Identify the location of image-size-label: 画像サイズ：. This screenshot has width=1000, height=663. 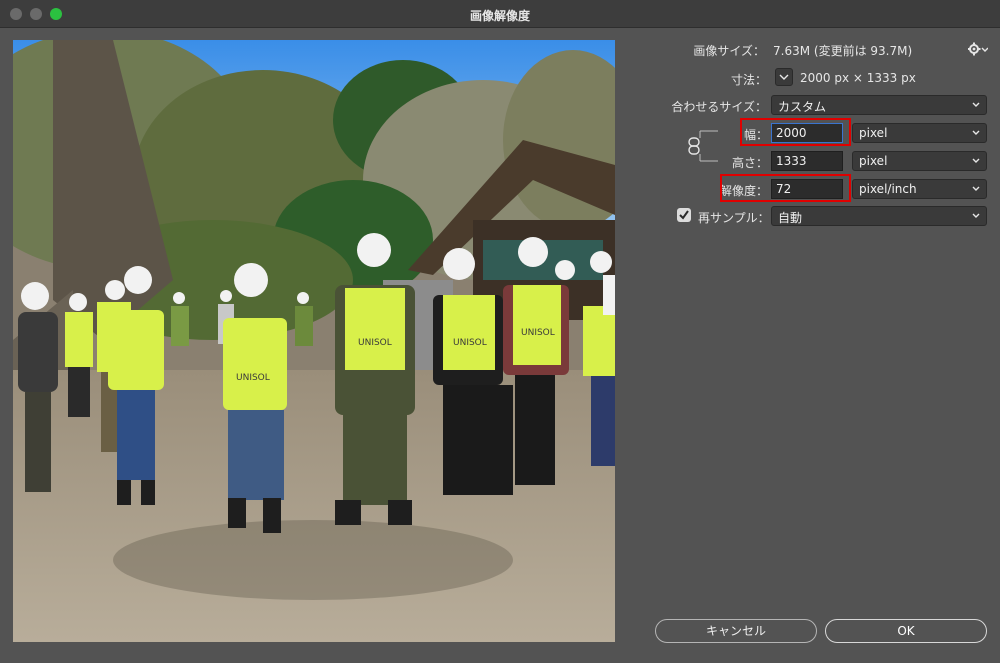
(729, 51).